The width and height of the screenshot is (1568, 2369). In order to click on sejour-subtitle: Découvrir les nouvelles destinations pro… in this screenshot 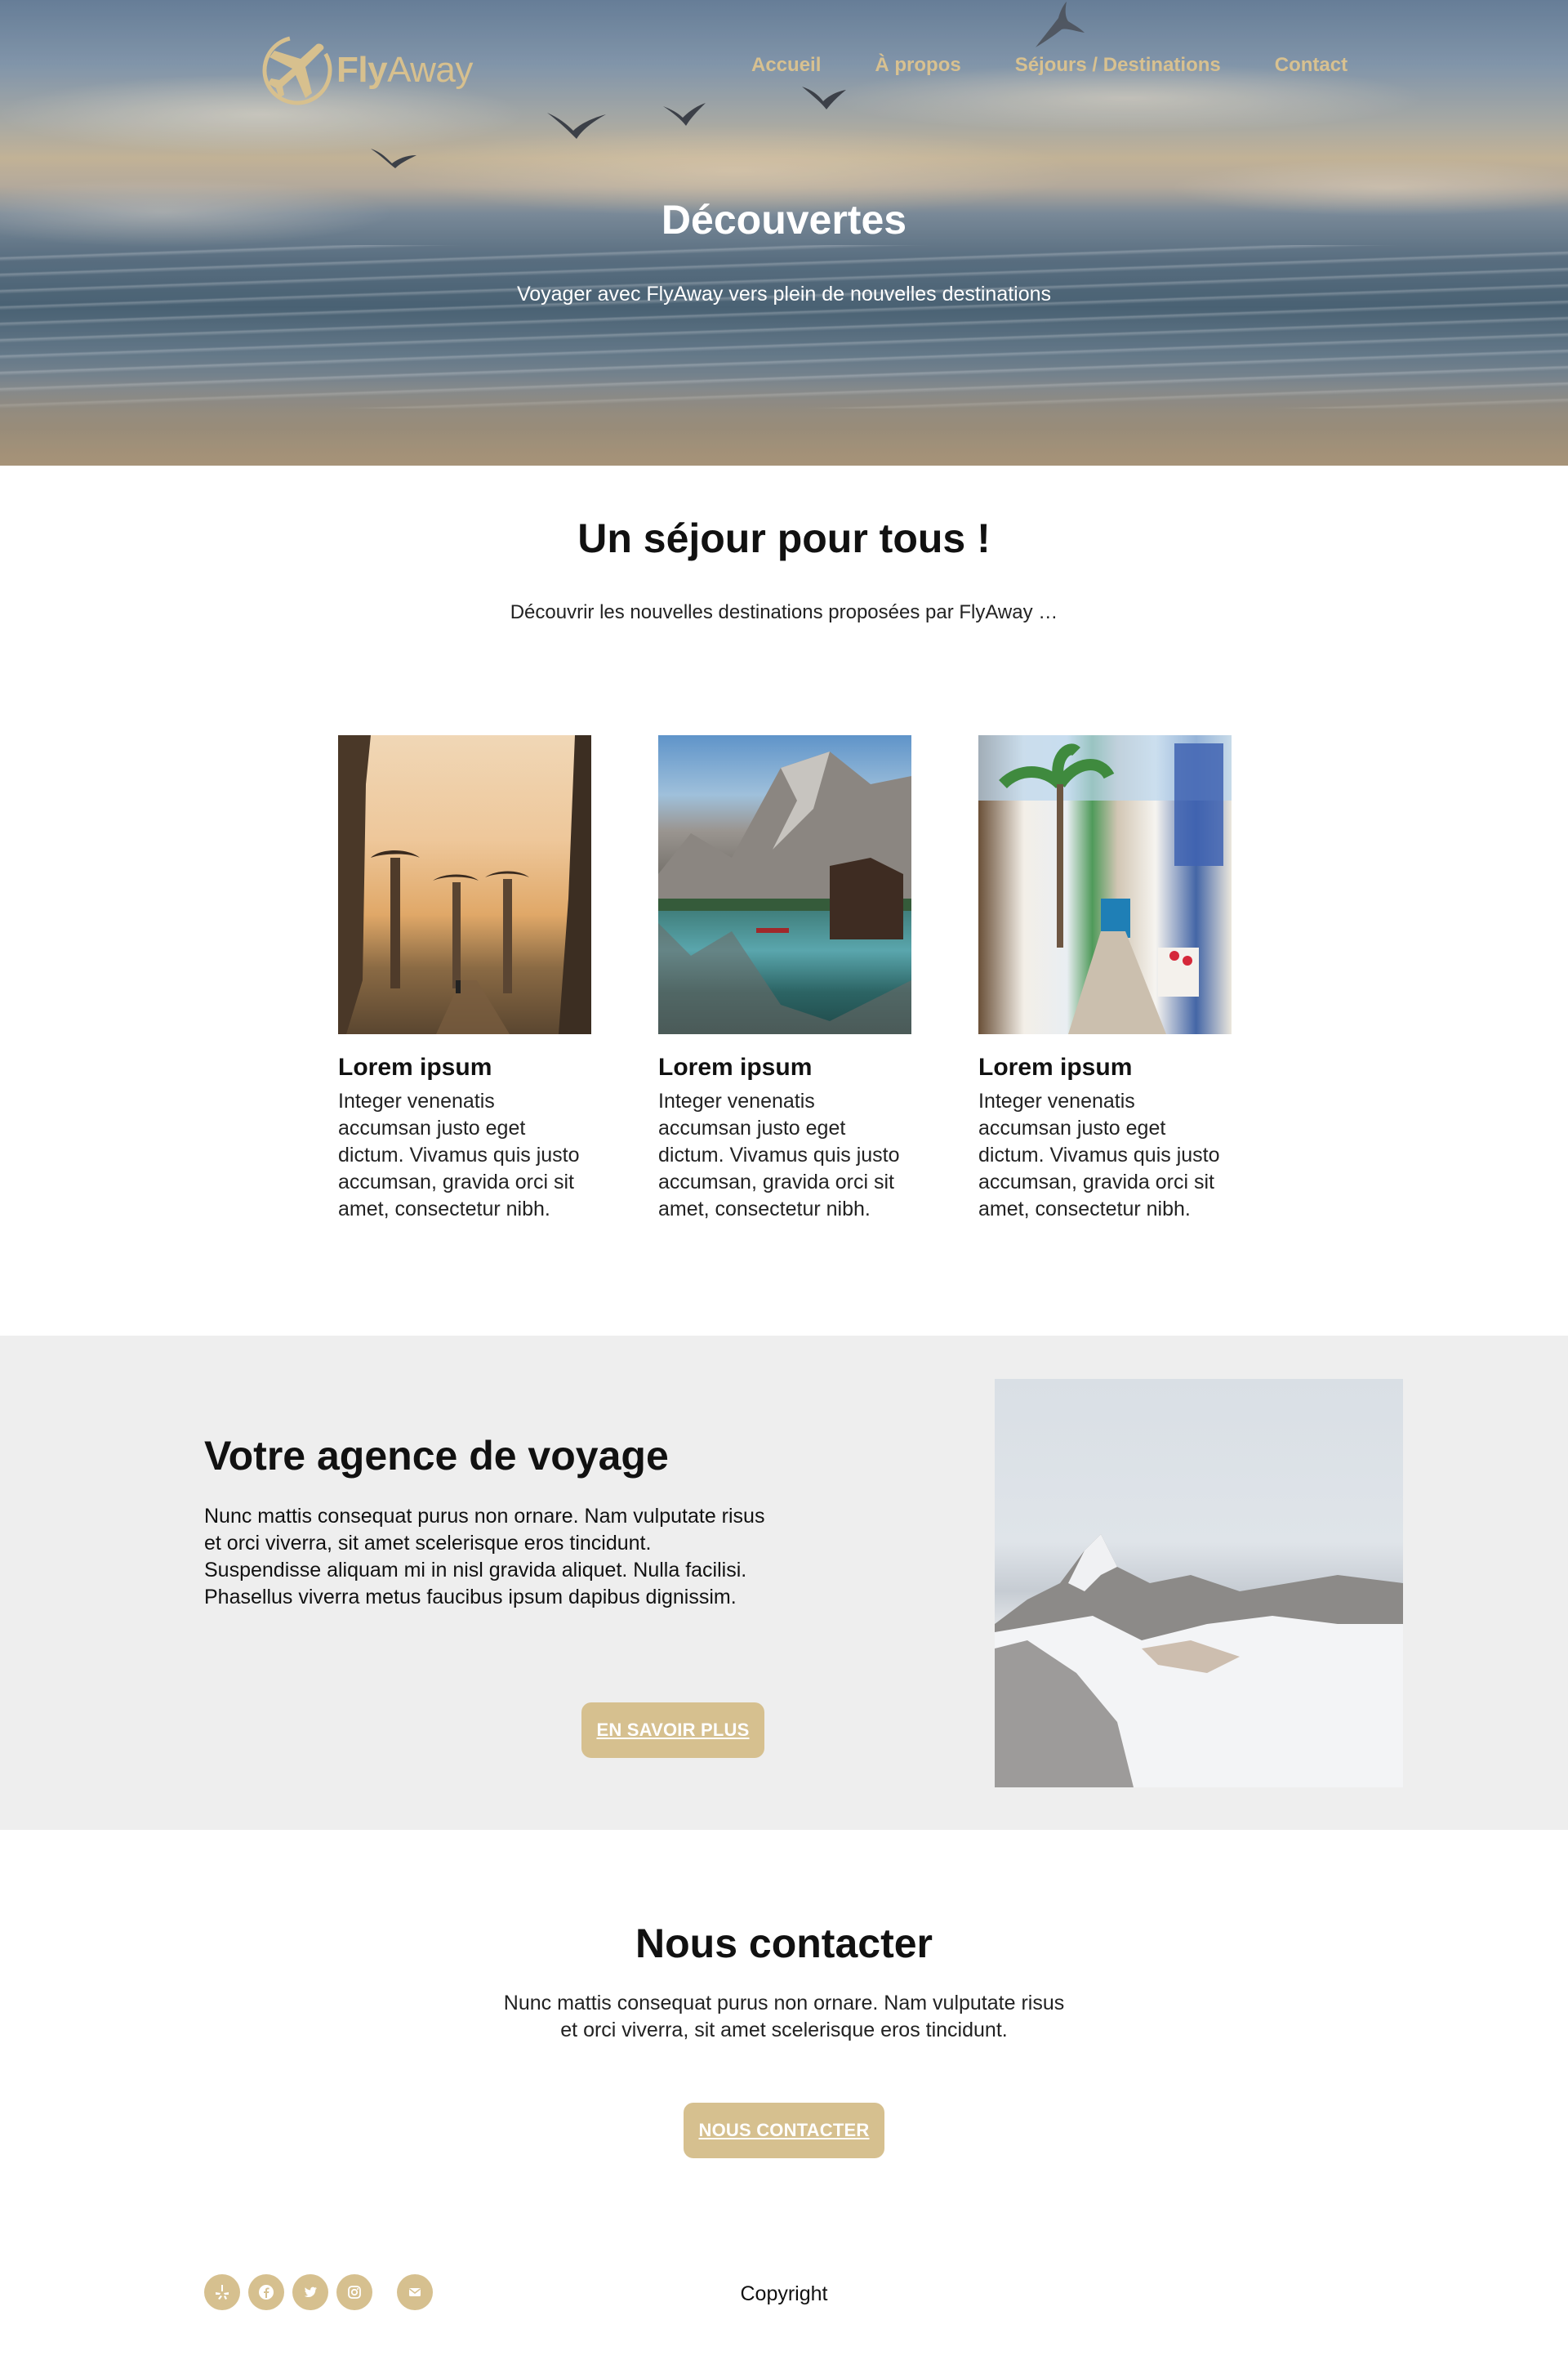, I will do `click(784, 612)`.